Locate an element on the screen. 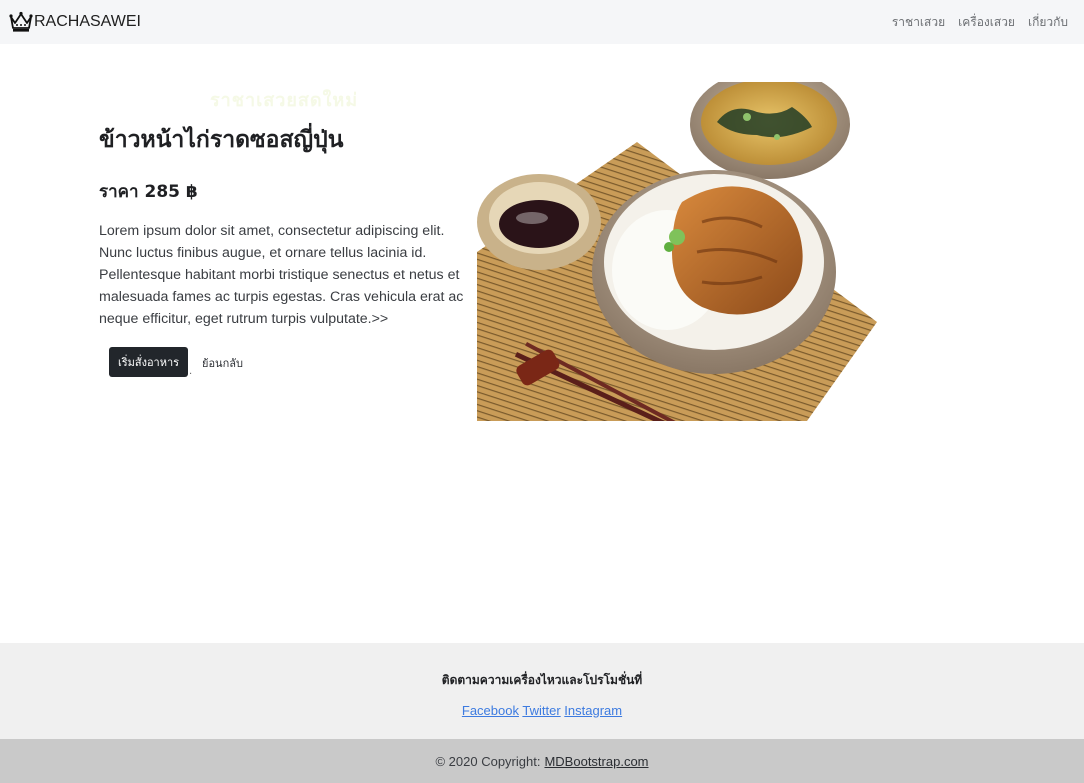  copyright-text: © 2020 Copyright: is located at coordinates (488, 761).